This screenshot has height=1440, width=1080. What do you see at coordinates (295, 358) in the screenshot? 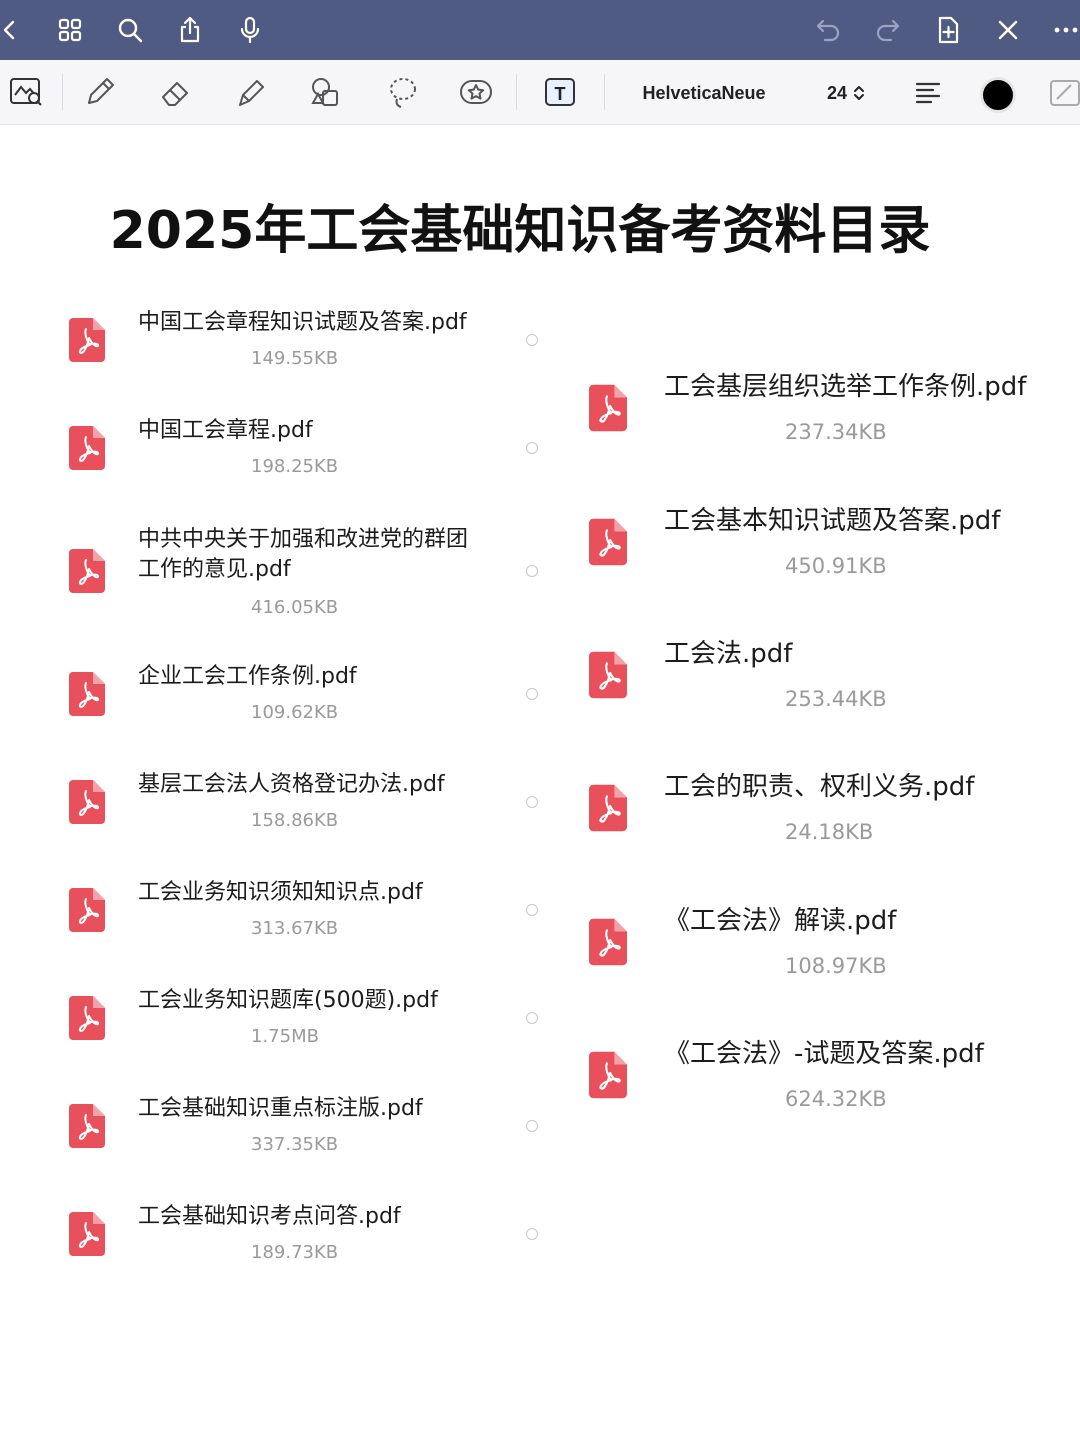
I see `file-size: 149.55KB` at bounding box center [295, 358].